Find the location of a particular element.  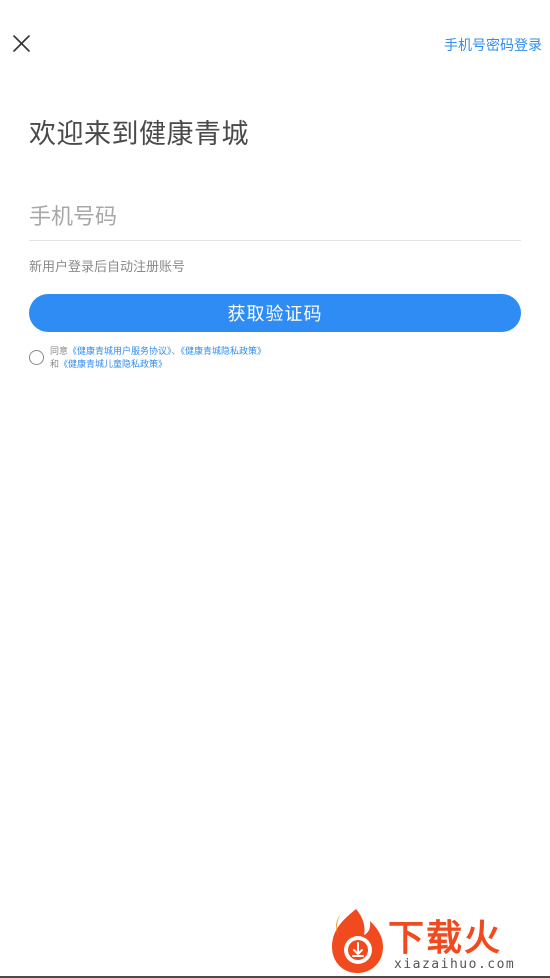

child-privacy-policy-link: 《健康青城儿童隐私政策》 is located at coordinates (113, 365).